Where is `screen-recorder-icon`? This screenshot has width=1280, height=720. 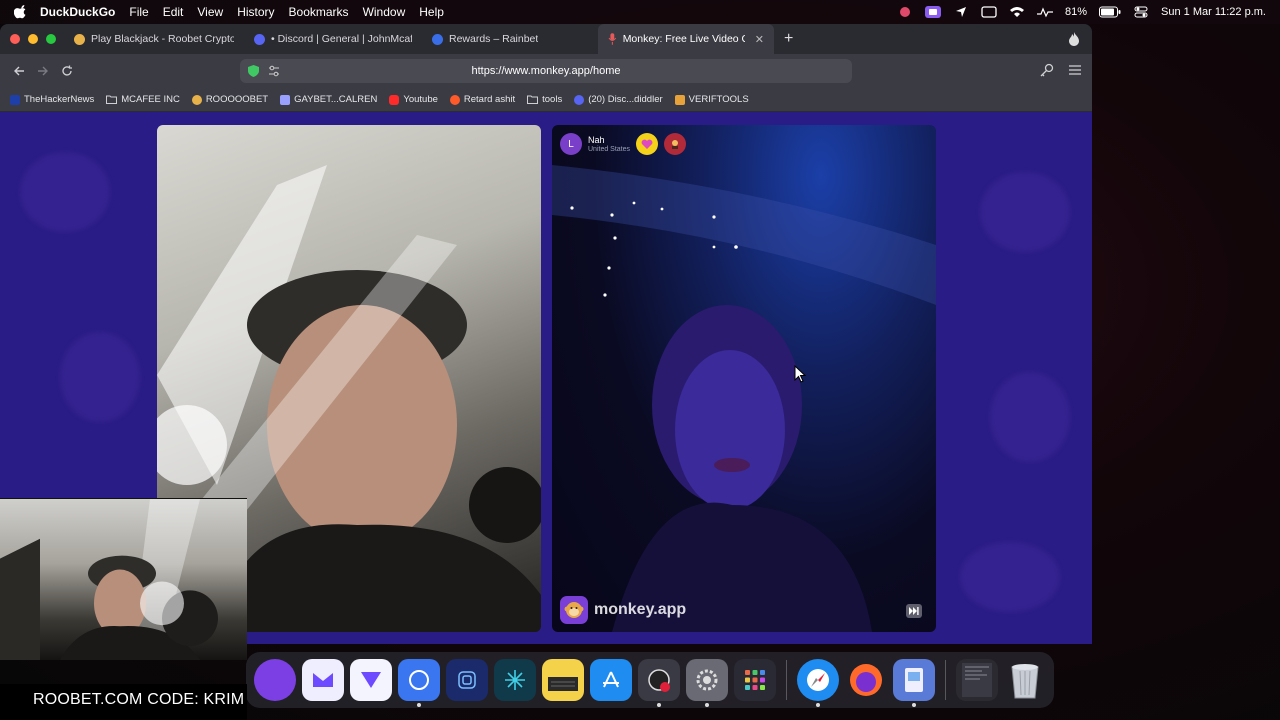 screen-recorder-icon is located at coordinates (659, 683).